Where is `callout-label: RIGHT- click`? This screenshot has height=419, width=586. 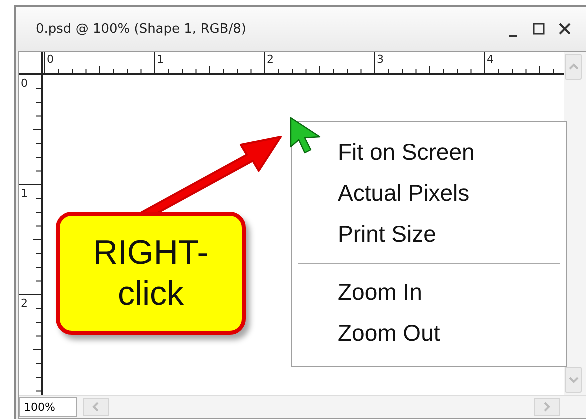
callout-label: RIGHT- click is located at coordinates (151, 273).